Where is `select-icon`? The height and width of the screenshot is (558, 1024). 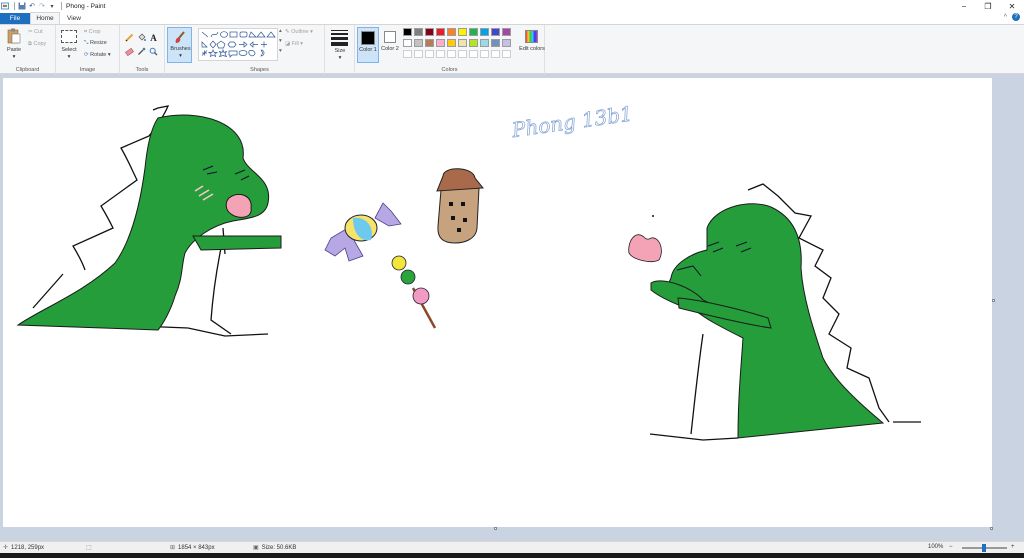 select-icon is located at coordinates (69, 36).